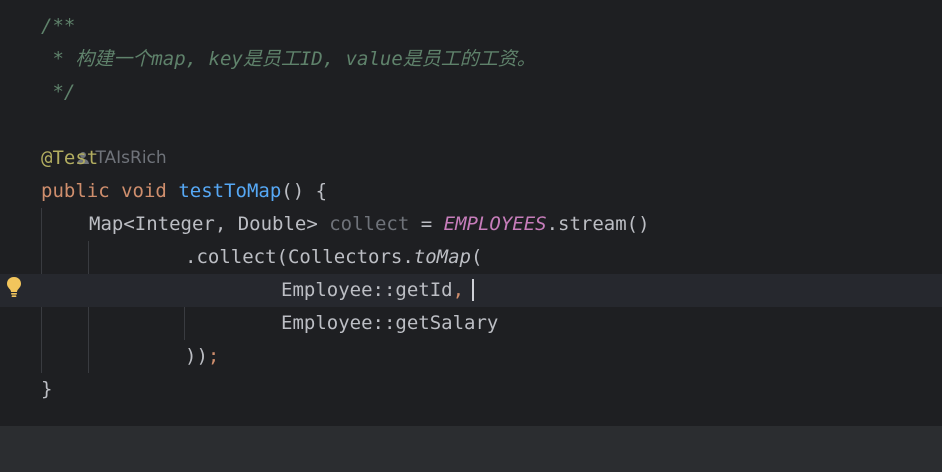 Image resolution: width=942 pixels, height=472 pixels. What do you see at coordinates (471, 191) in the screenshot?
I see `code-line: public void testToMap() {` at bounding box center [471, 191].